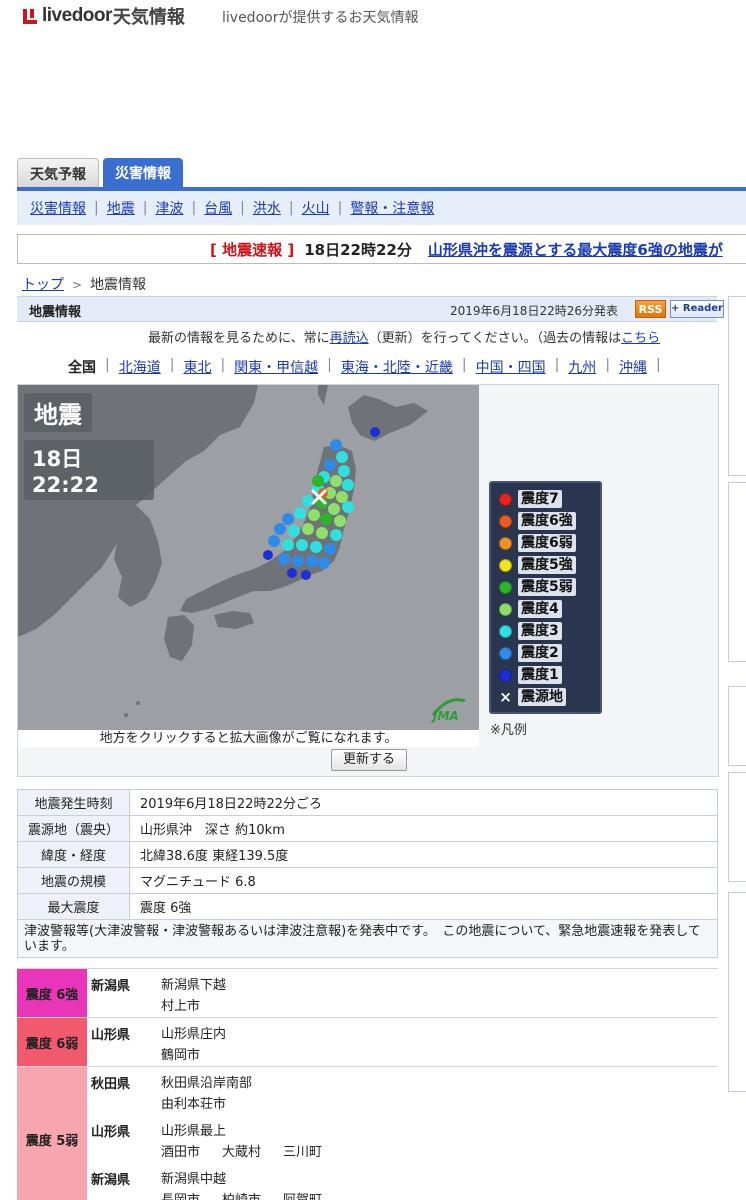 This screenshot has width=746, height=1200. I want to click on breadcrumb-current: 地震情報, so click(118, 285).